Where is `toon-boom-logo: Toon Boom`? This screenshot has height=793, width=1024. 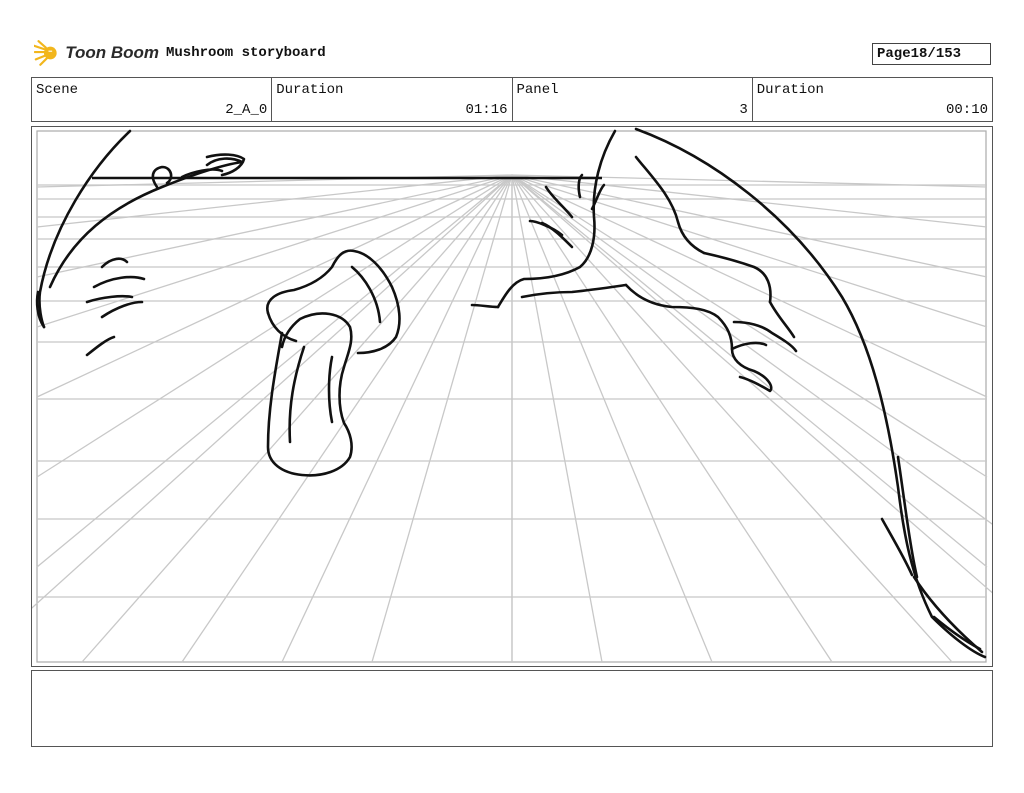
toon-boom-logo: Toon Boom is located at coordinates (96, 53).